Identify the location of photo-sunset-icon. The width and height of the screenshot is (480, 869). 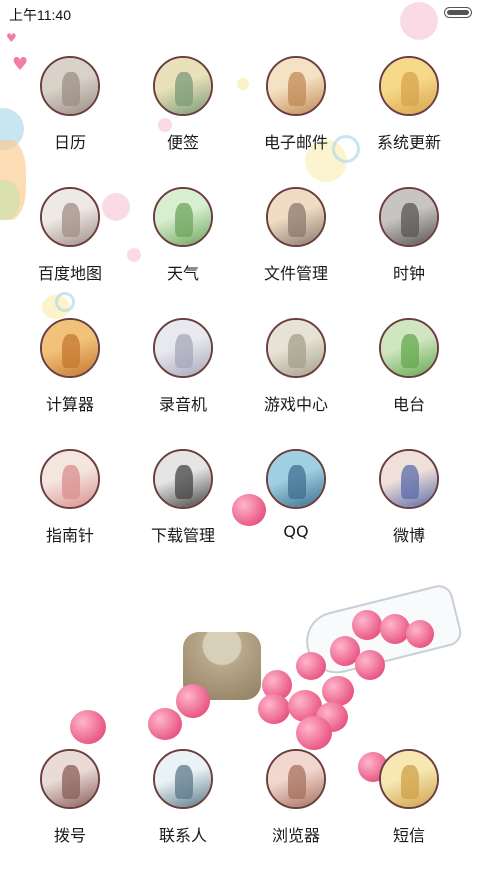
(409, 86).